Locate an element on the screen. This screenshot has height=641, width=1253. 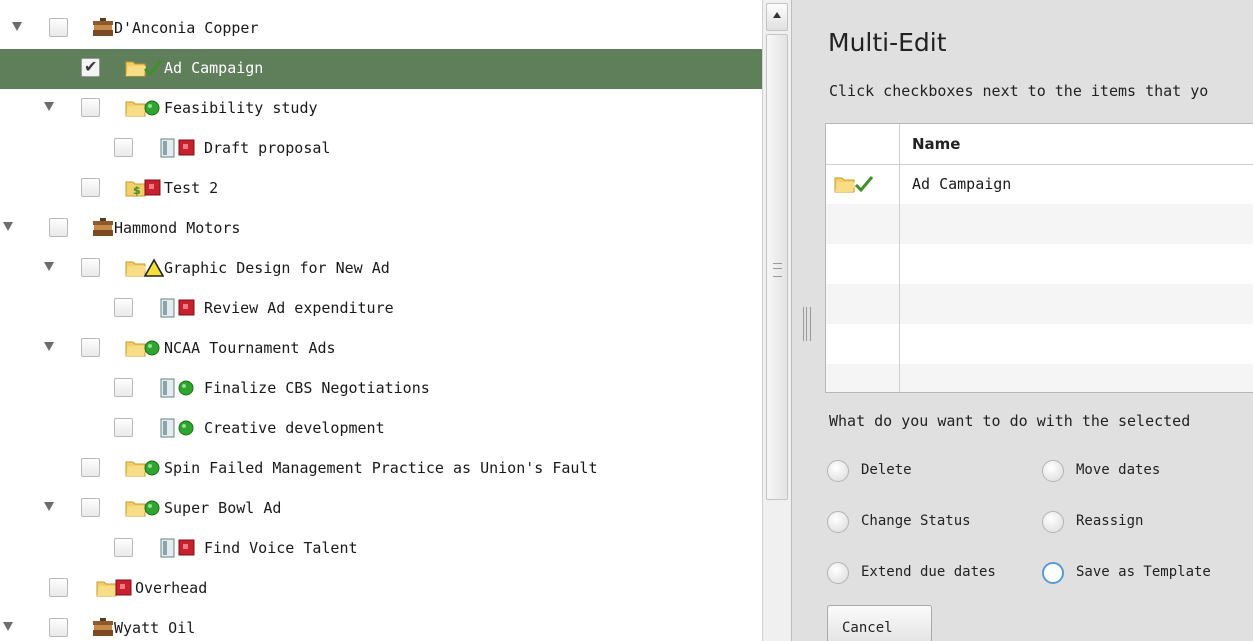
tree-row-overhead: Overhead is located at coordinates (381, 589).